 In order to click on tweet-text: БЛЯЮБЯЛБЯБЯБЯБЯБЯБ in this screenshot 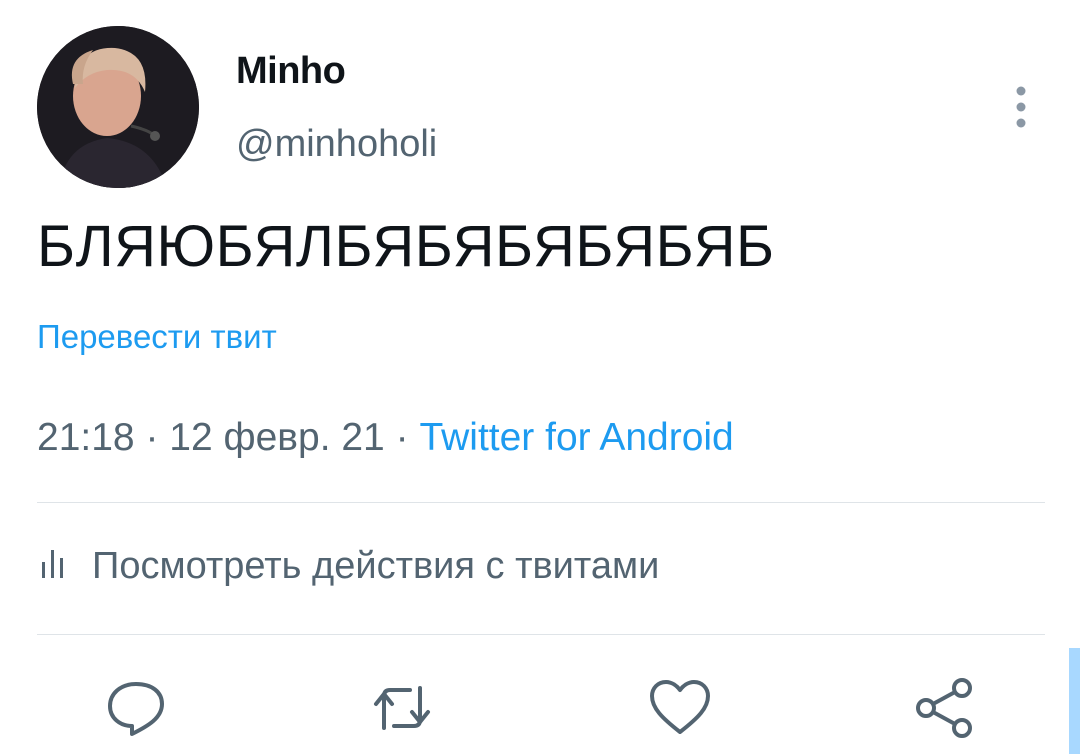, I will do `click(406, 246)`.